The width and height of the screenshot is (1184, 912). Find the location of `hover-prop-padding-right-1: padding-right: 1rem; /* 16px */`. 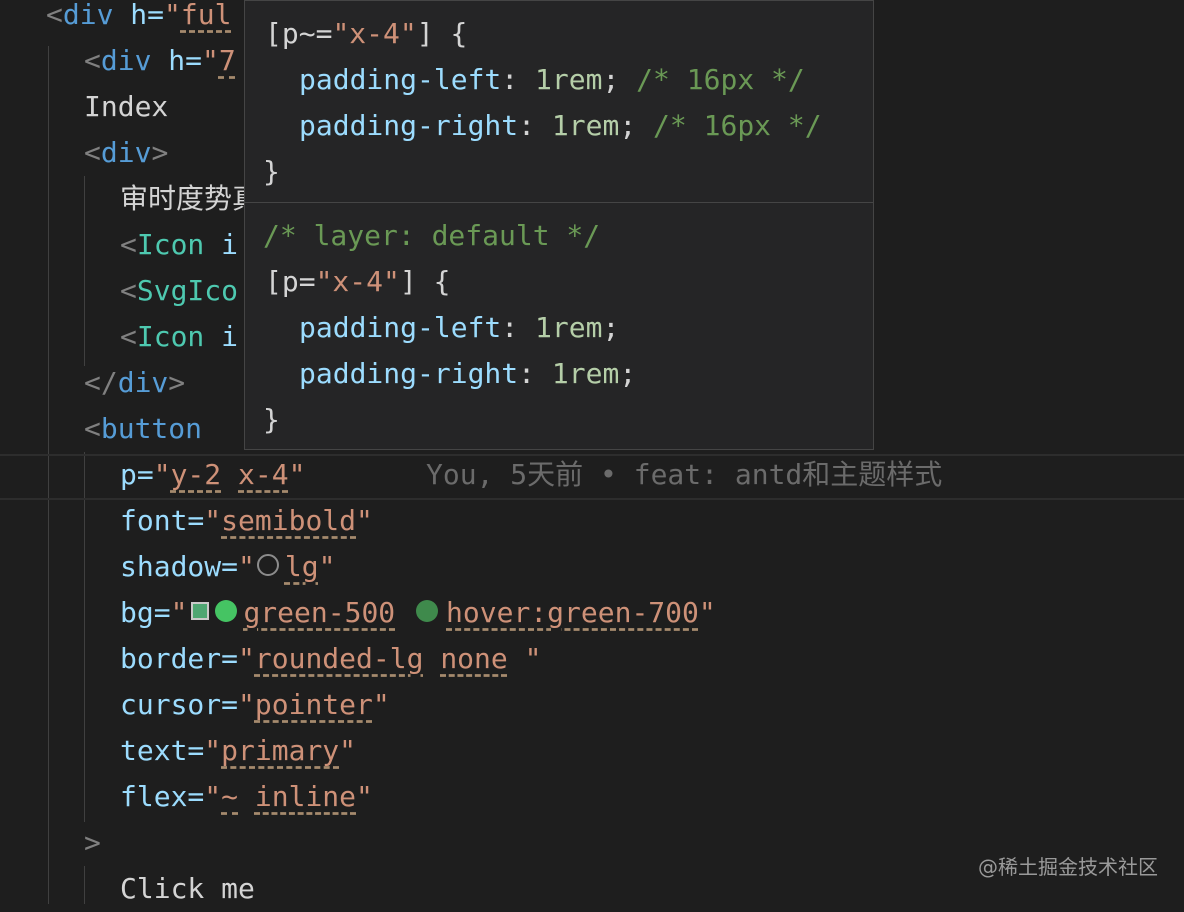

hover-prop-padding-right-1: padding-right: 1rem; /* 16px */ is located at coordinates (560, 125).